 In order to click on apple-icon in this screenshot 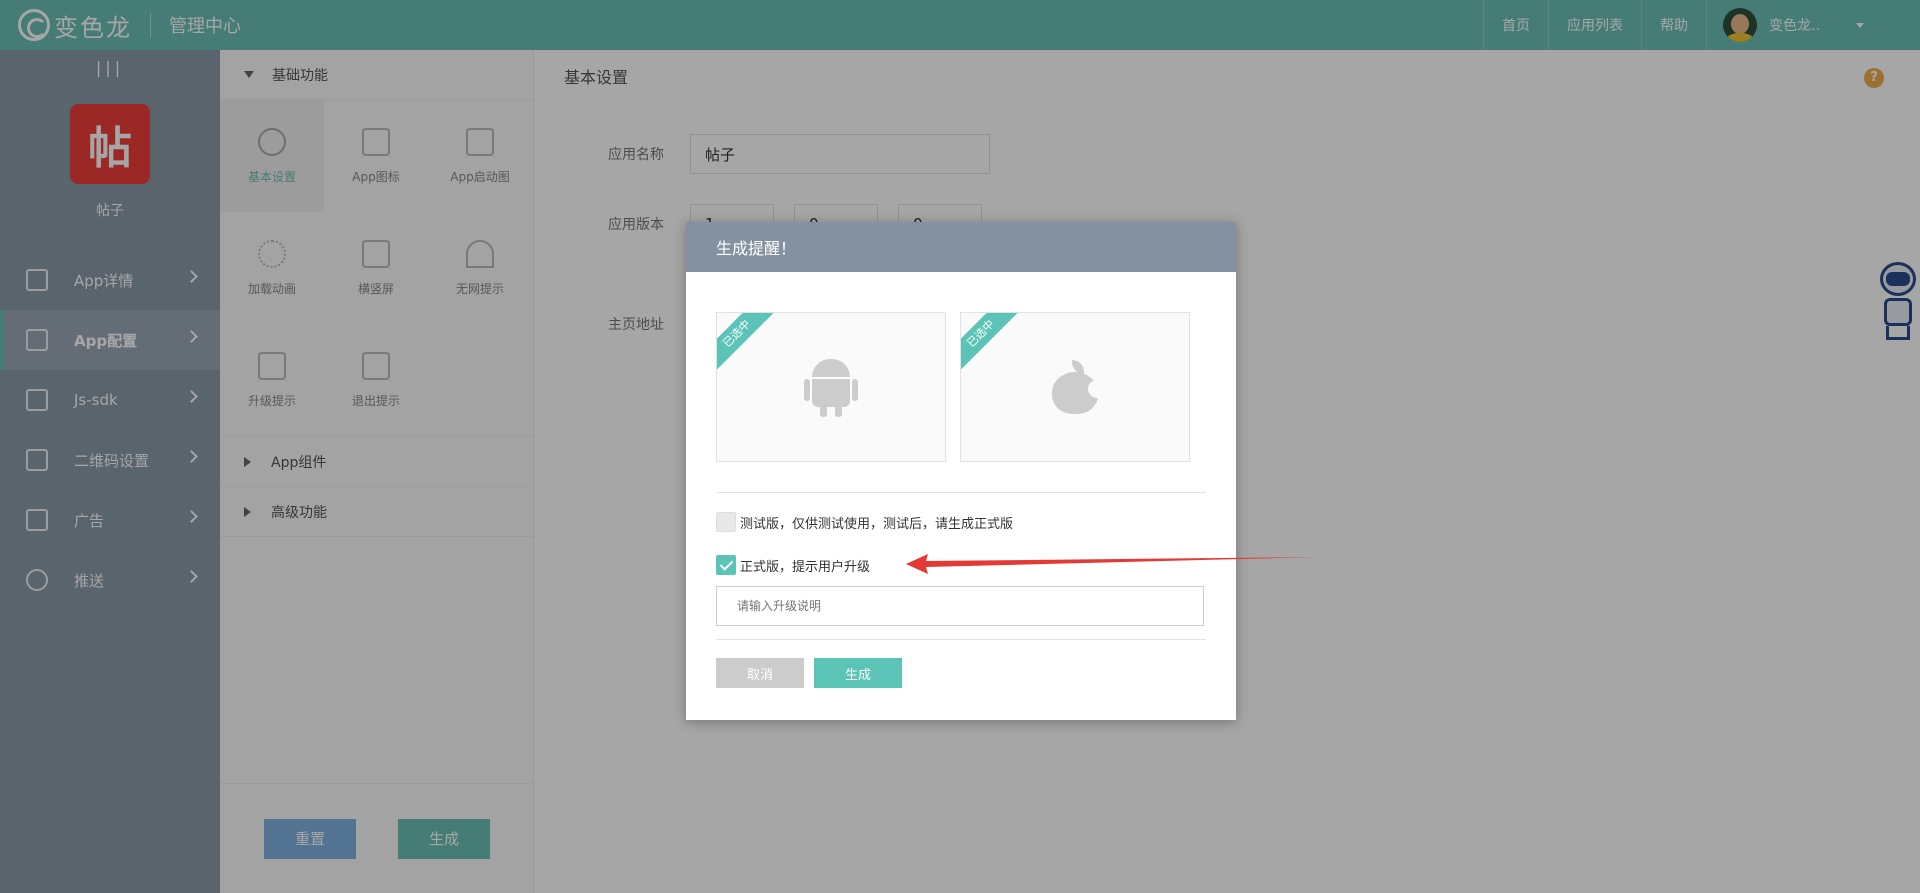, I will do `click(1079, 387)`.